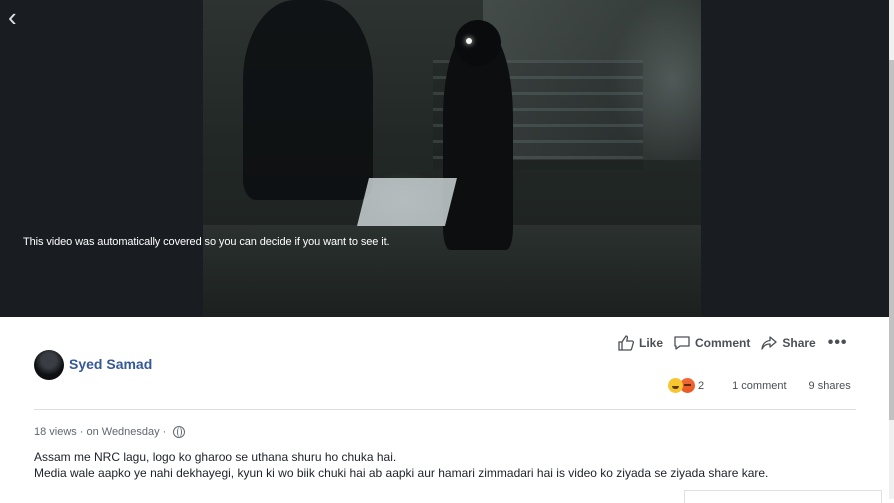  What do you see at coordinates (308, 100) in the screenshot?
I see `video-figure-left` at bounding box center [308, 100].